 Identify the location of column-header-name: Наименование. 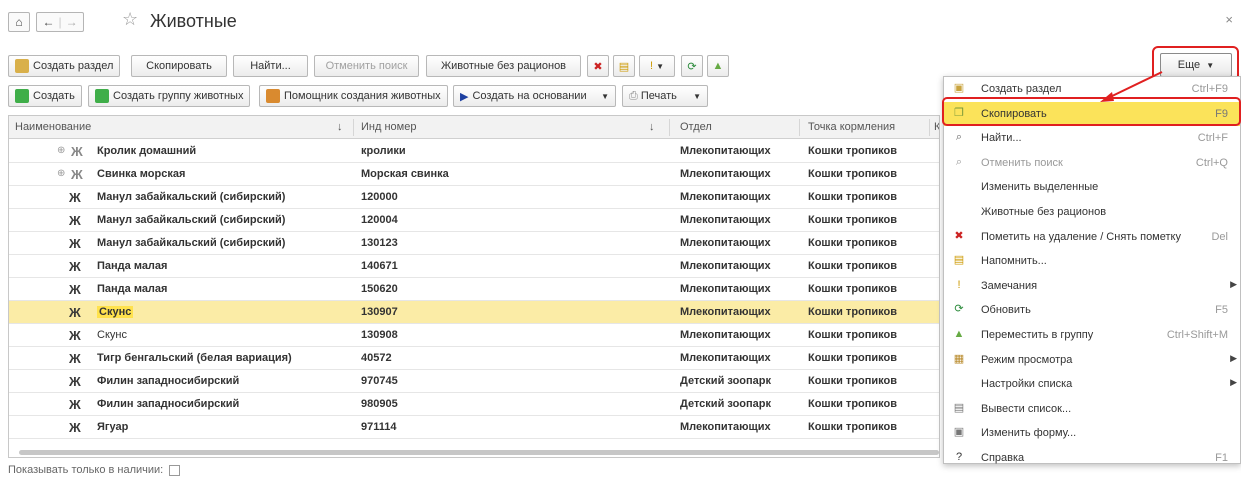
(53, 127).